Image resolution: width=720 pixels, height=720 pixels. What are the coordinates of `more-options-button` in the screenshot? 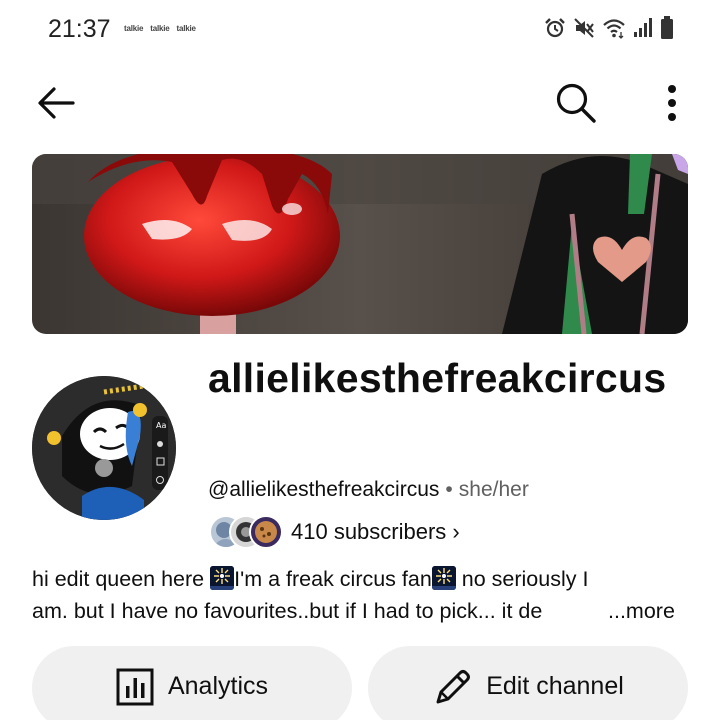 It's located at (672, 105).